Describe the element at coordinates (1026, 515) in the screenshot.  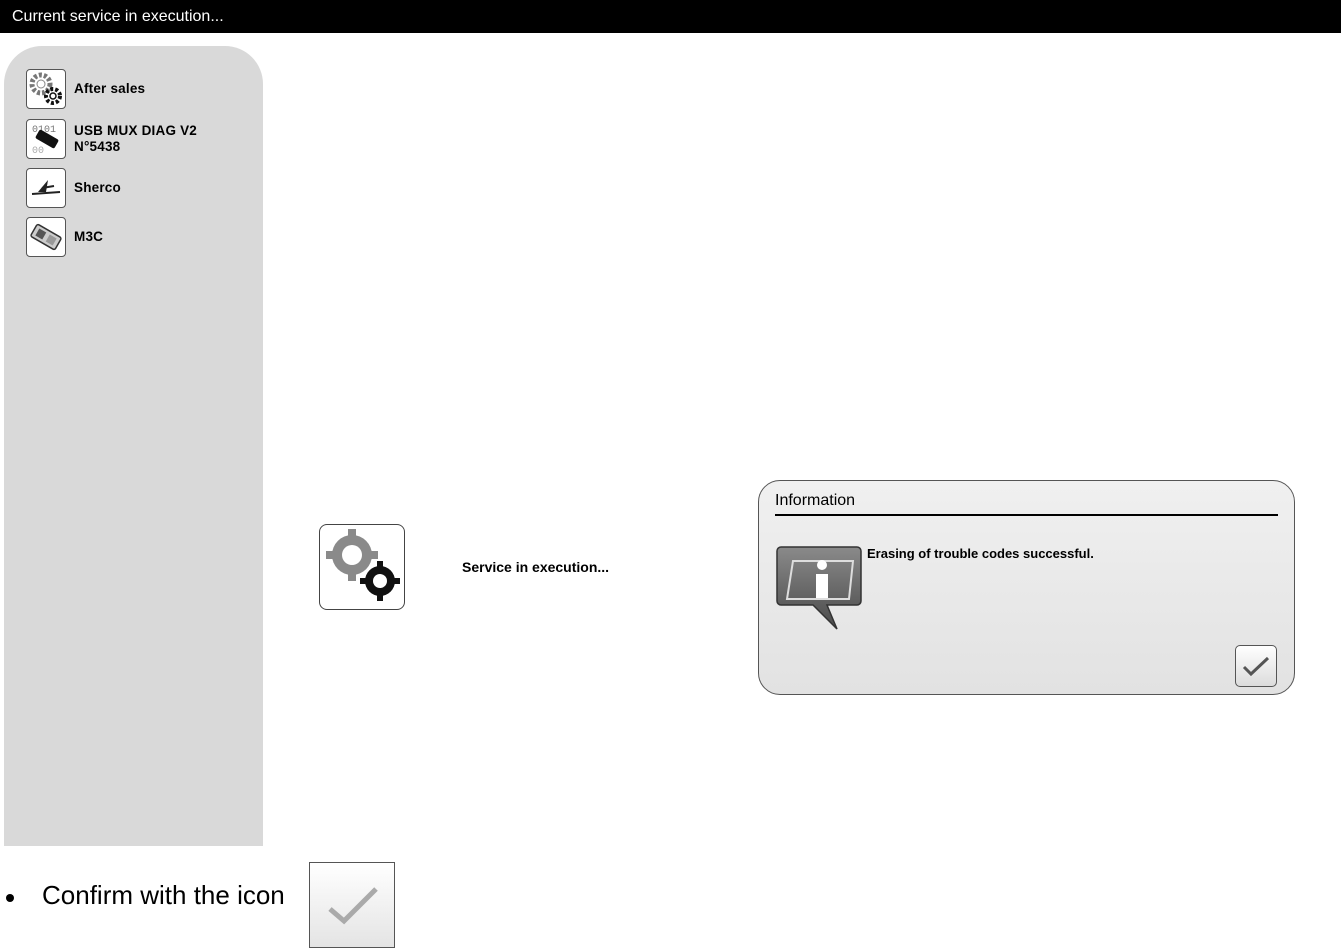
I see `dialog-divider` at that location.